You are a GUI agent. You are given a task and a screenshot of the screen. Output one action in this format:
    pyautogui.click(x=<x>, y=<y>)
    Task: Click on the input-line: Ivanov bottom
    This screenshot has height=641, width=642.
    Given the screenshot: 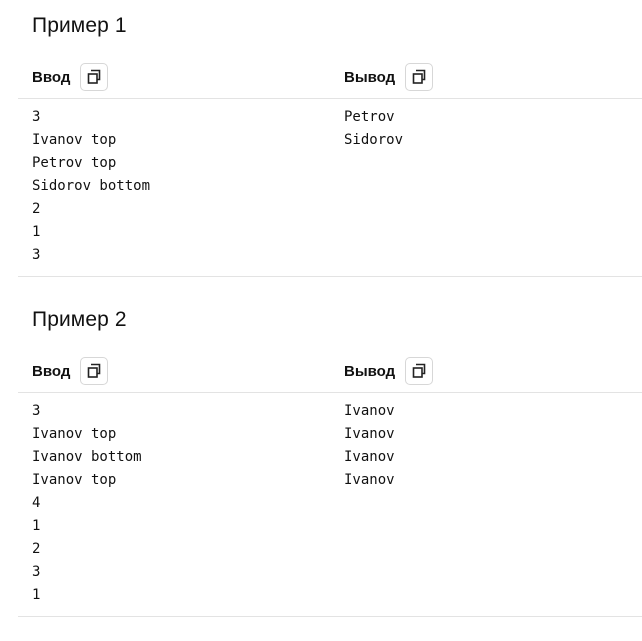 What is the action you would take?
    pyautogui.click(x=87, y=457)
    